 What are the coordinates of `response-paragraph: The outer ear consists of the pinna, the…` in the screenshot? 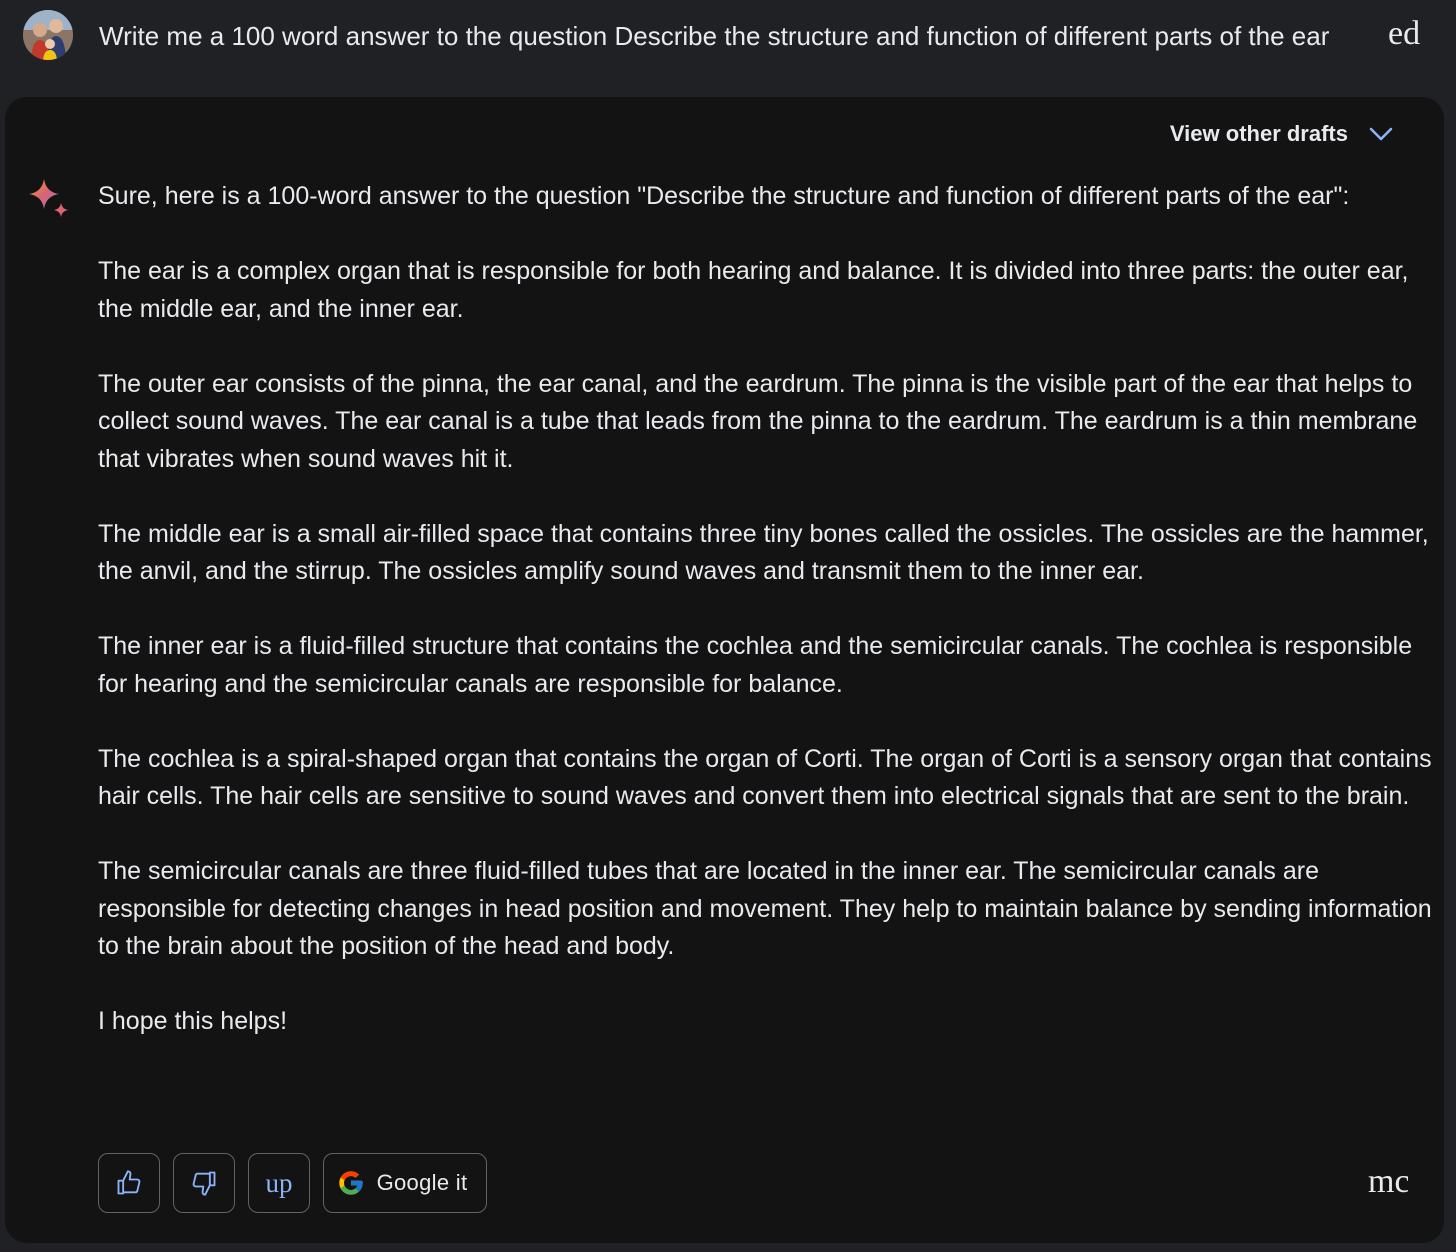 It's located at (758, 421).